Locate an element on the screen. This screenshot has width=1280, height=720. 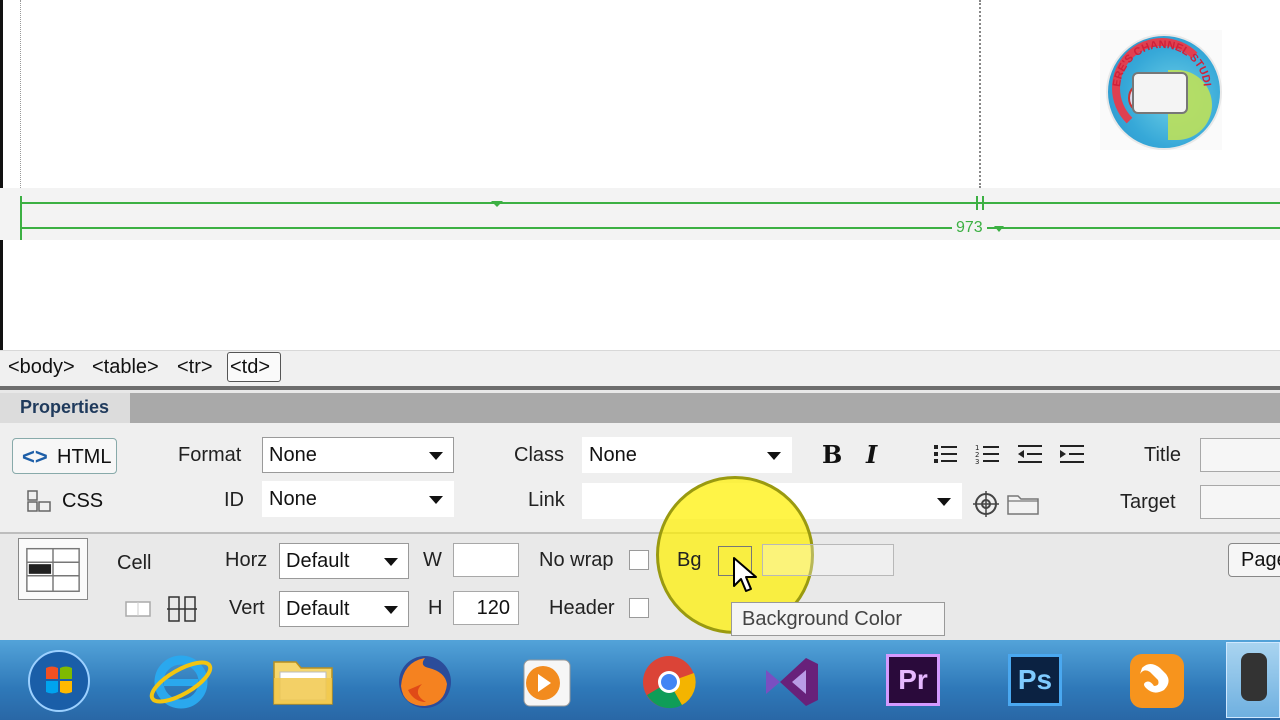
css-mode-button: CSS is located at coordinates (82, 501).